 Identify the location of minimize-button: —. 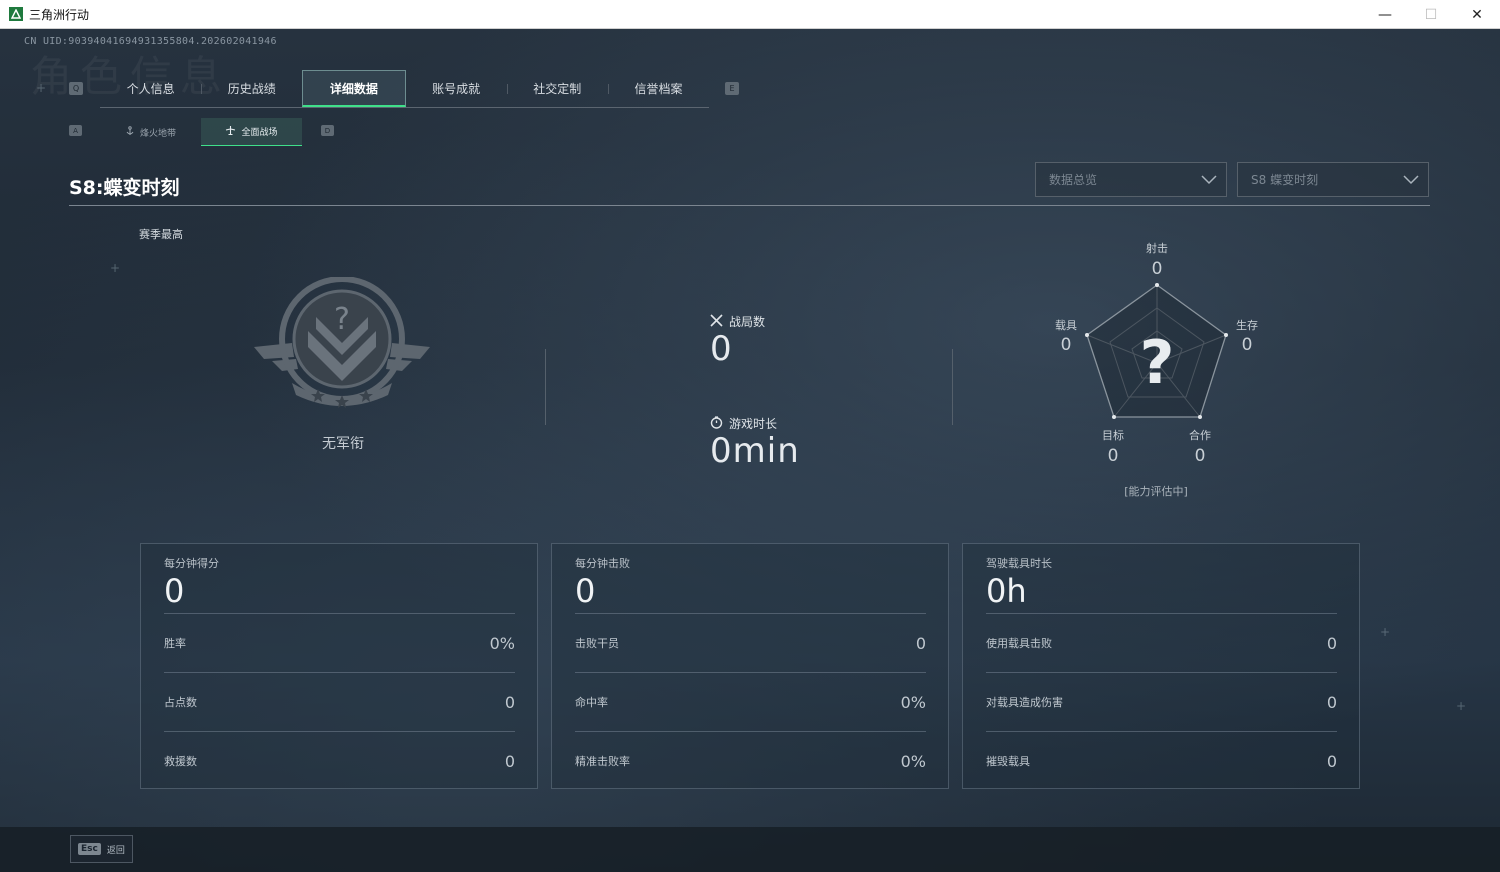
(1385, 14).